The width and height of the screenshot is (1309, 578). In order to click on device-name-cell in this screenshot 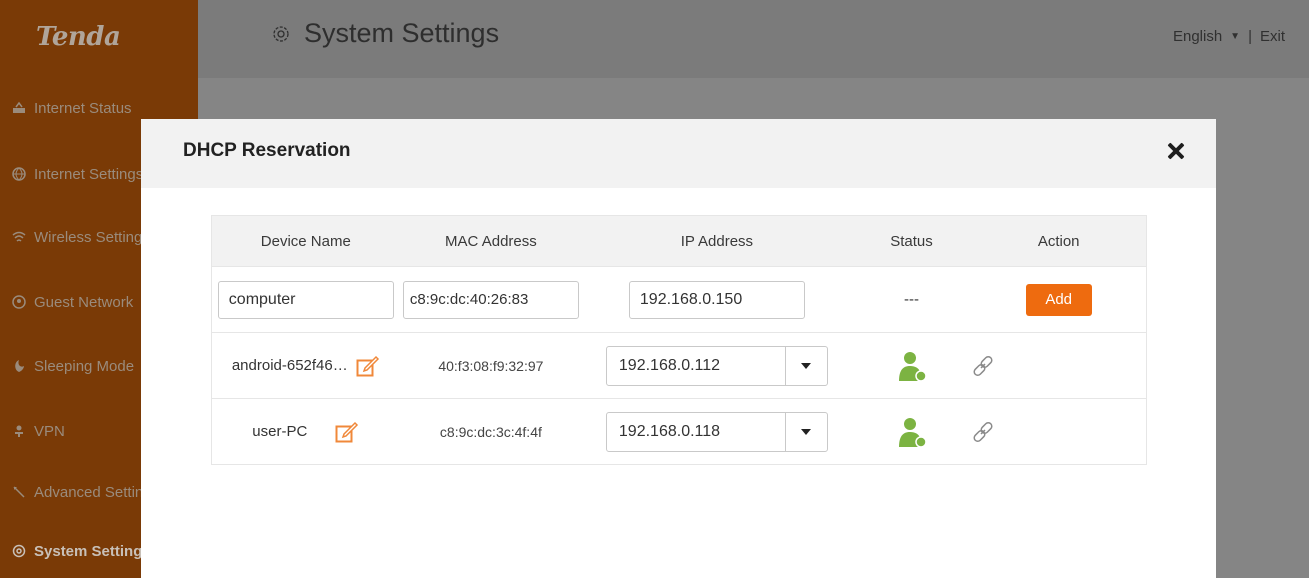, I will do `click(306, 299)`.